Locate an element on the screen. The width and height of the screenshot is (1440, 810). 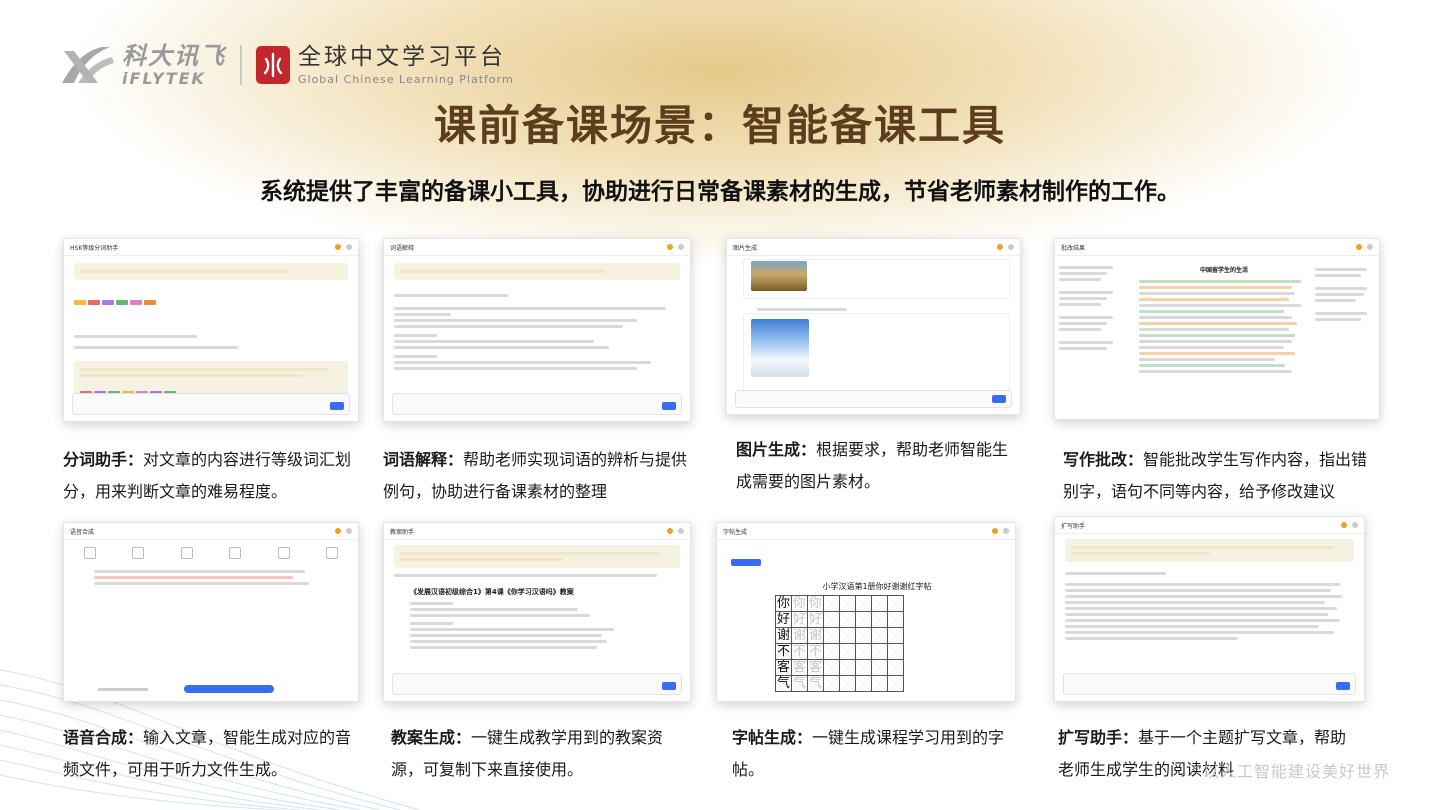
screen-title: HSK等级分词助手 is located at coordinates (94, 248).